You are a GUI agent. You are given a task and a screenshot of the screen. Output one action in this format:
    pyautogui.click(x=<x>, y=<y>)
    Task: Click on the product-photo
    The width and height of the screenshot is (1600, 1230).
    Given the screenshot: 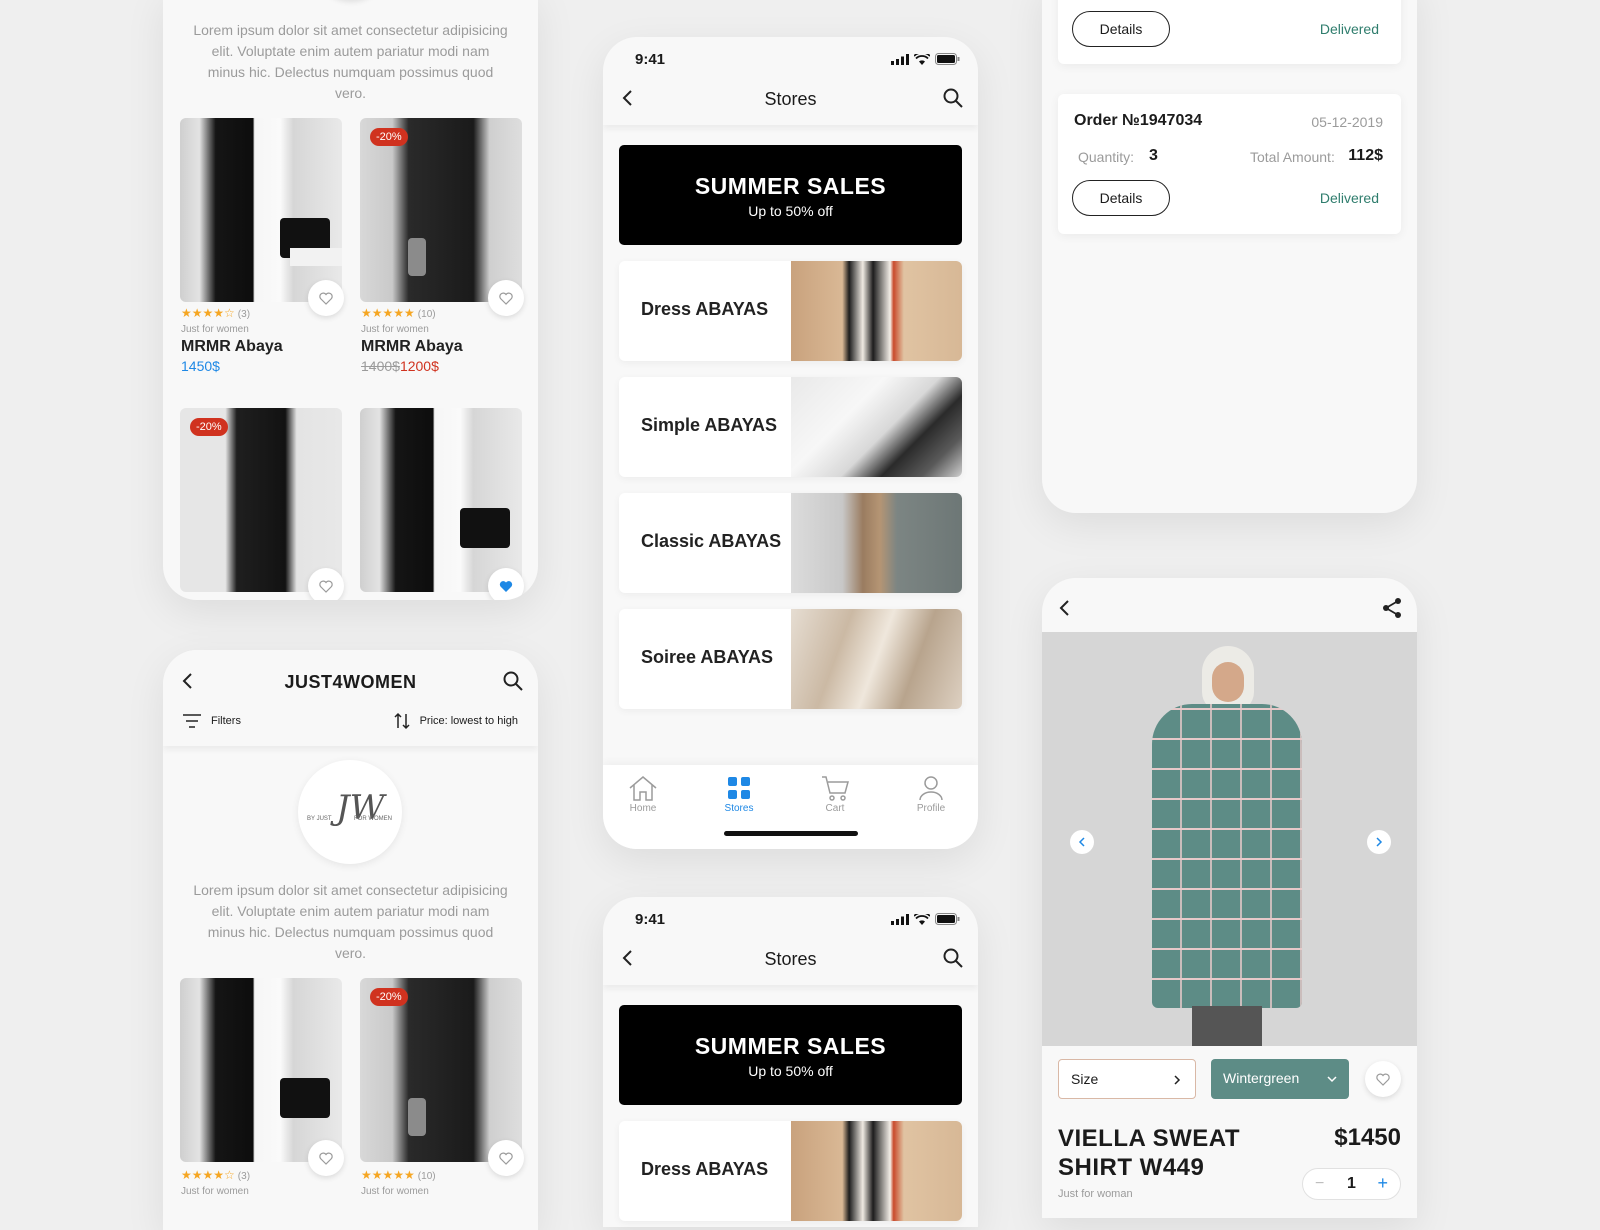 What is the action you would take?
    pyautogui.click(x=1229, y=839)
    